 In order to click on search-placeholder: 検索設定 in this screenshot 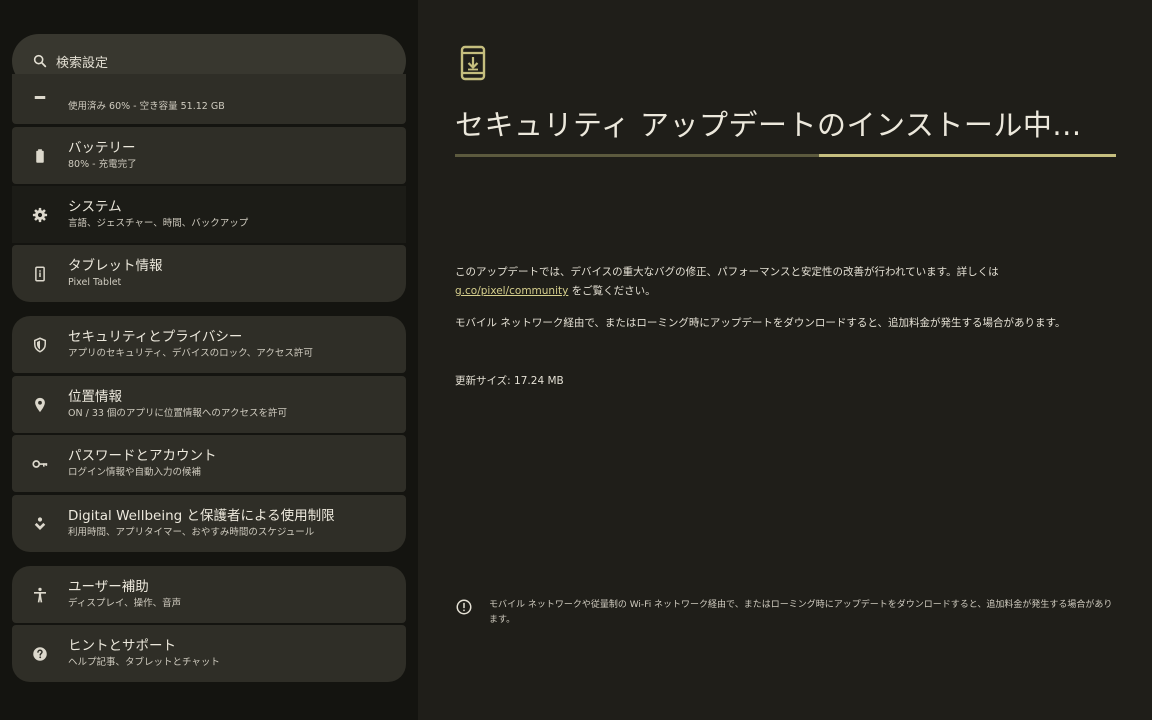, I will do `click(82, 63)`.